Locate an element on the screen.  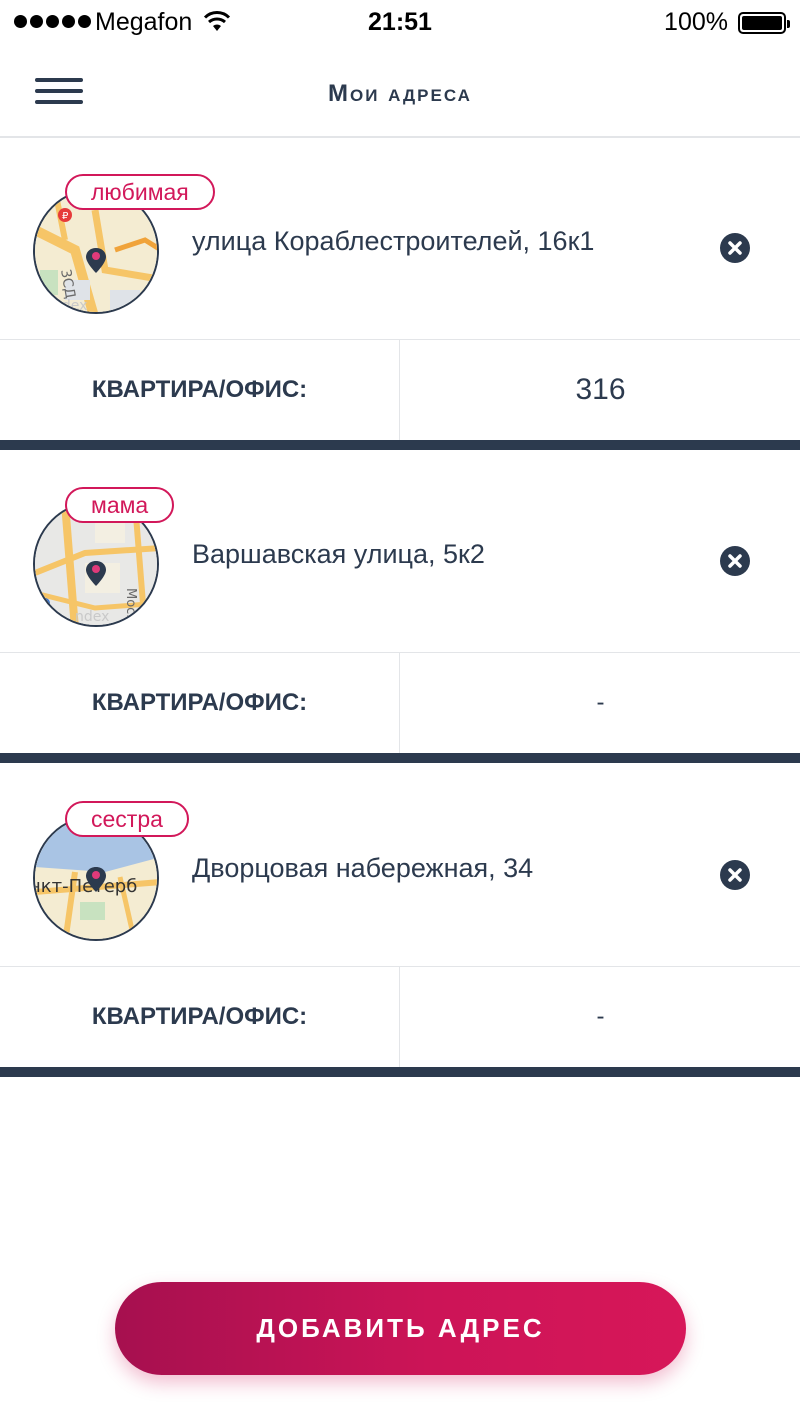
address-text: Дворцовая набережная, 34 is located at coordinates (363, 868).